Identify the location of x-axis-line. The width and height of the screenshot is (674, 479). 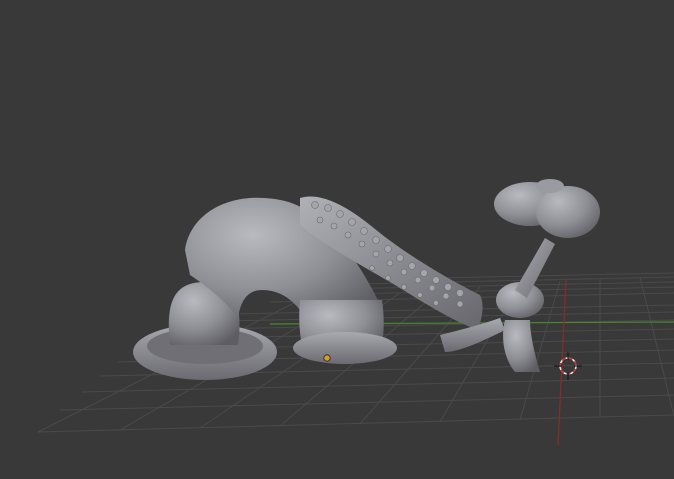
(562, 362).